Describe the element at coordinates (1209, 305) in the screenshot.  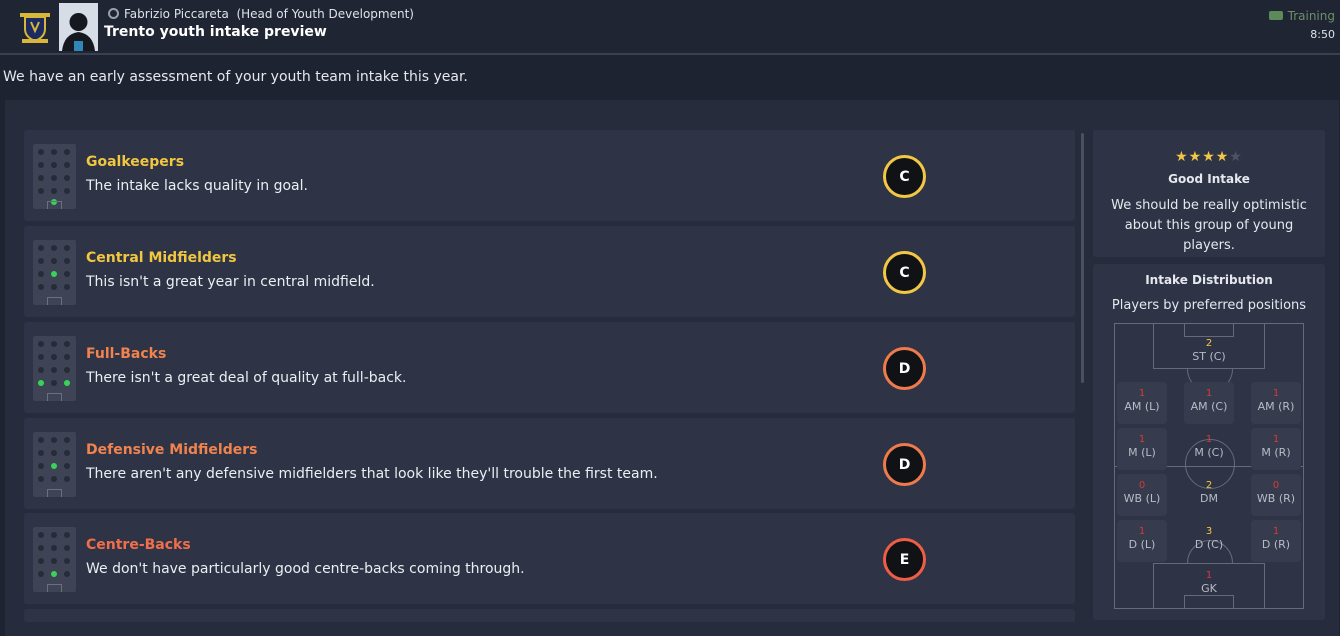
I see `distribution-subtitle: Players by preferred positions` at that location.